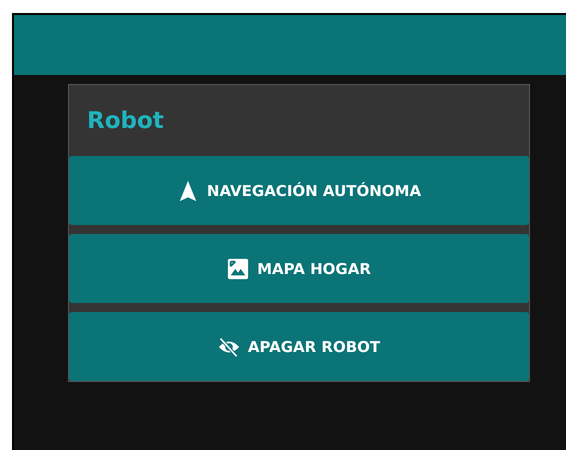 This screenshot has width=566, height=450. What do you see at coordinates (238, 269) in the screenshot?
I see `image-icon` at bounding box center [238, 269].